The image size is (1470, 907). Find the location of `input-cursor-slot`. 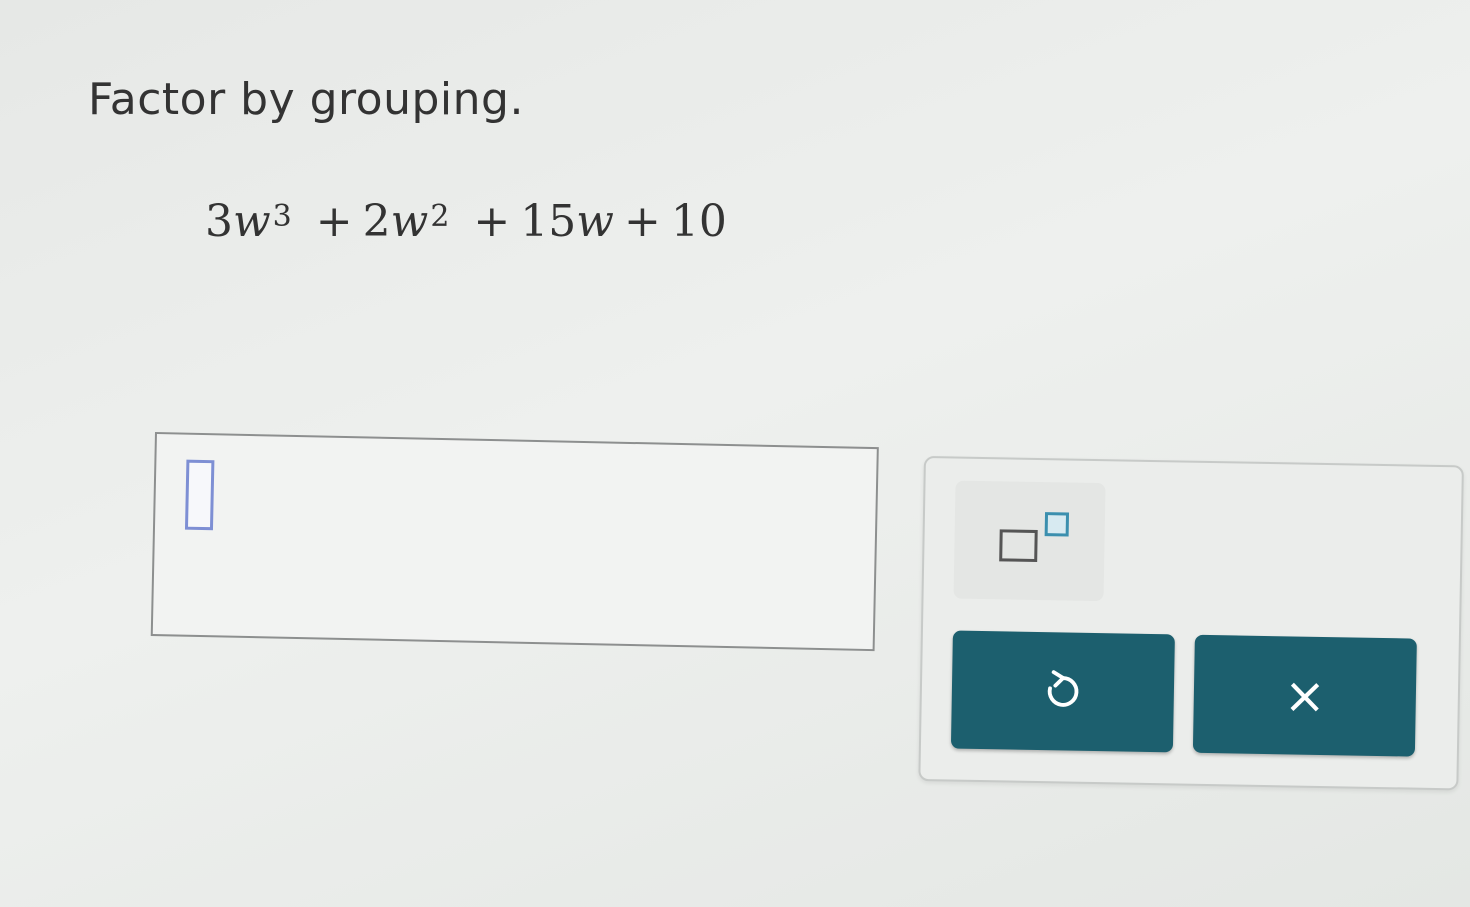

input-cursor-slot is located at coordinates (199, 495).